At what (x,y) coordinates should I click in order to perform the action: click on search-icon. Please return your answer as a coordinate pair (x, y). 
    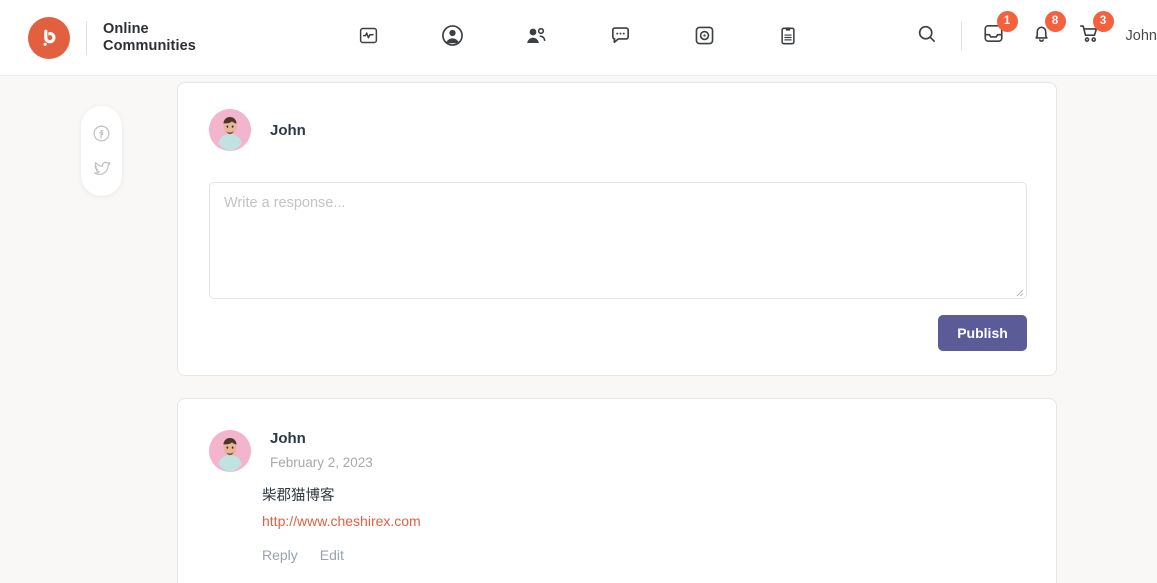
    Looking at the image, I should click on (927, 36).